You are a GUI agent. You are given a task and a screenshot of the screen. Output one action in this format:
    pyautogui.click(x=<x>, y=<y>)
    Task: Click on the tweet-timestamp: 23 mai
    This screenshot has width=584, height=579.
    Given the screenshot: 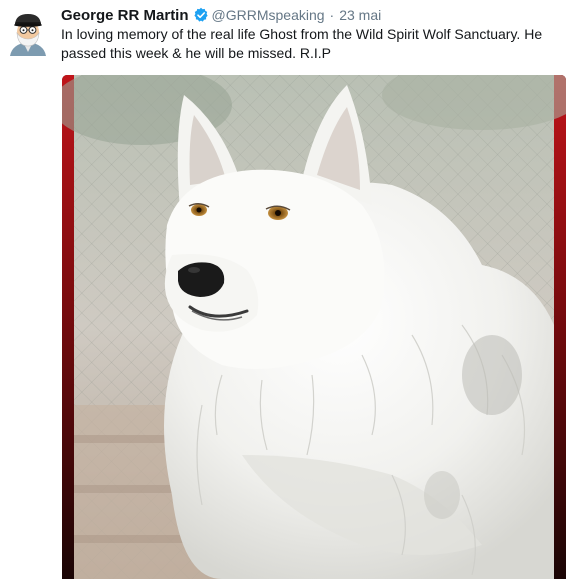 What is the action you would take?
    pyautogui.click(x=360, y=15)
    